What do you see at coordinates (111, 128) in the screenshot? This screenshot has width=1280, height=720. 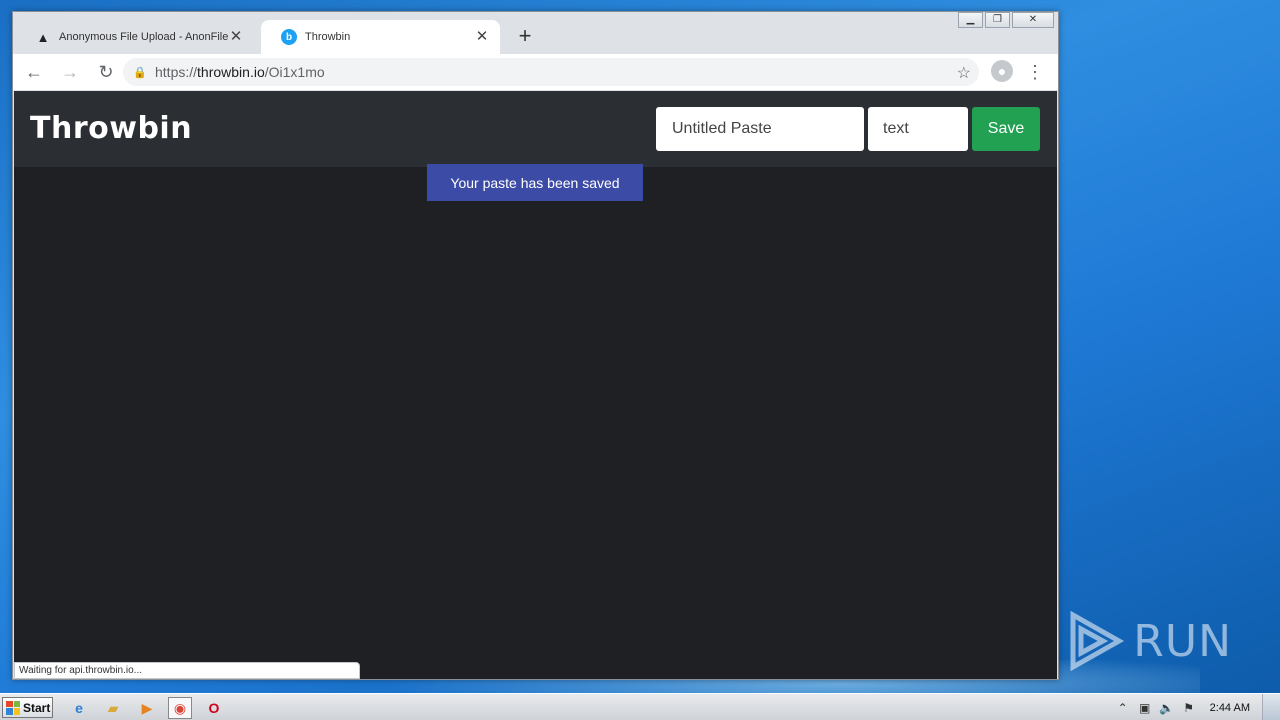 I see `throwbin-logo: Throwbin` at bounding box center [111, 128].